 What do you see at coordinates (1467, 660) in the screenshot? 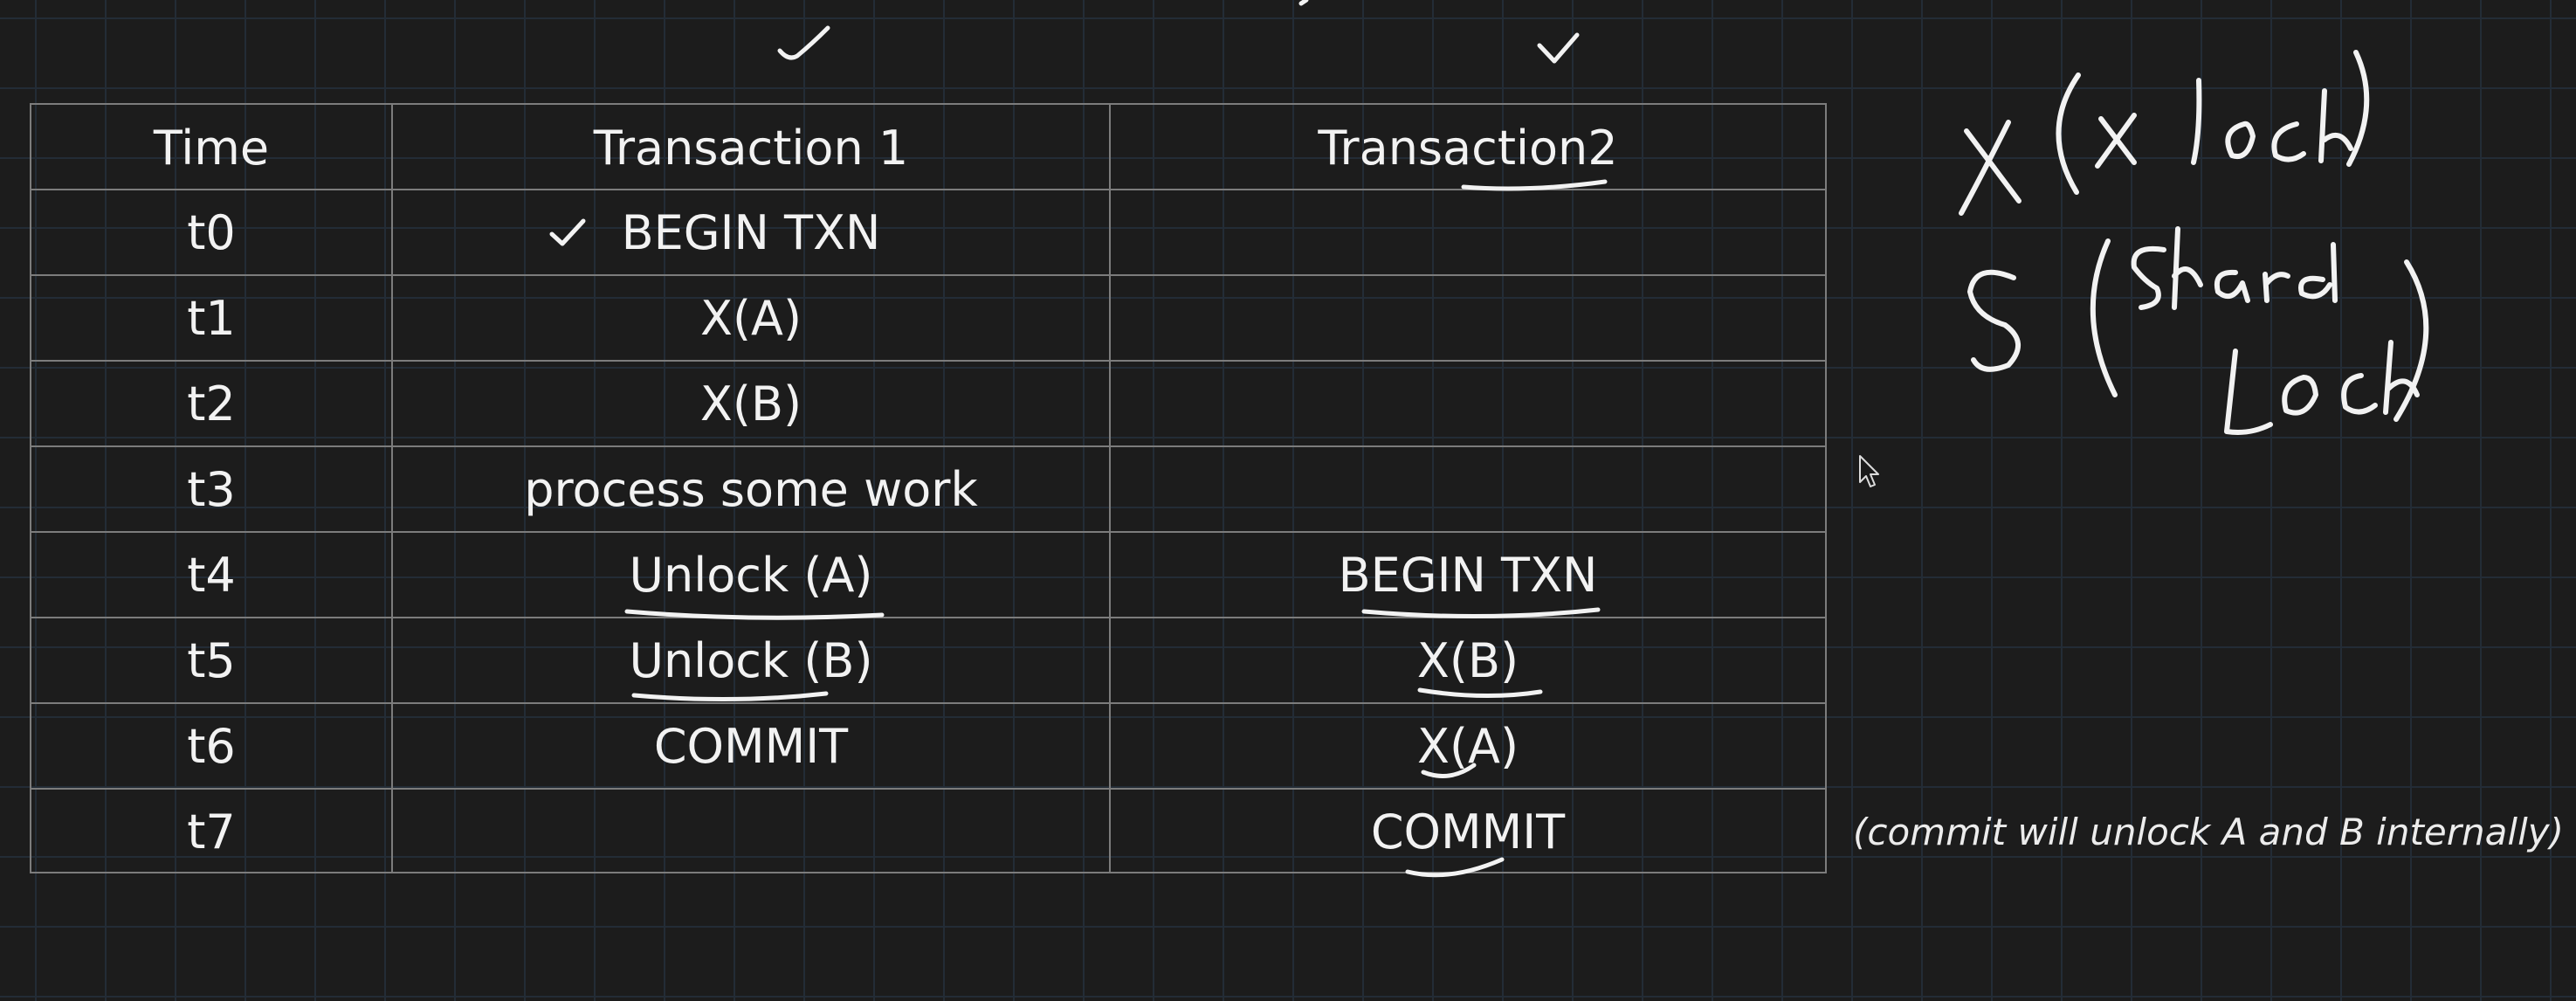
I see `transaction-2-cell: X(B)` at bounding box center [1467, 660].